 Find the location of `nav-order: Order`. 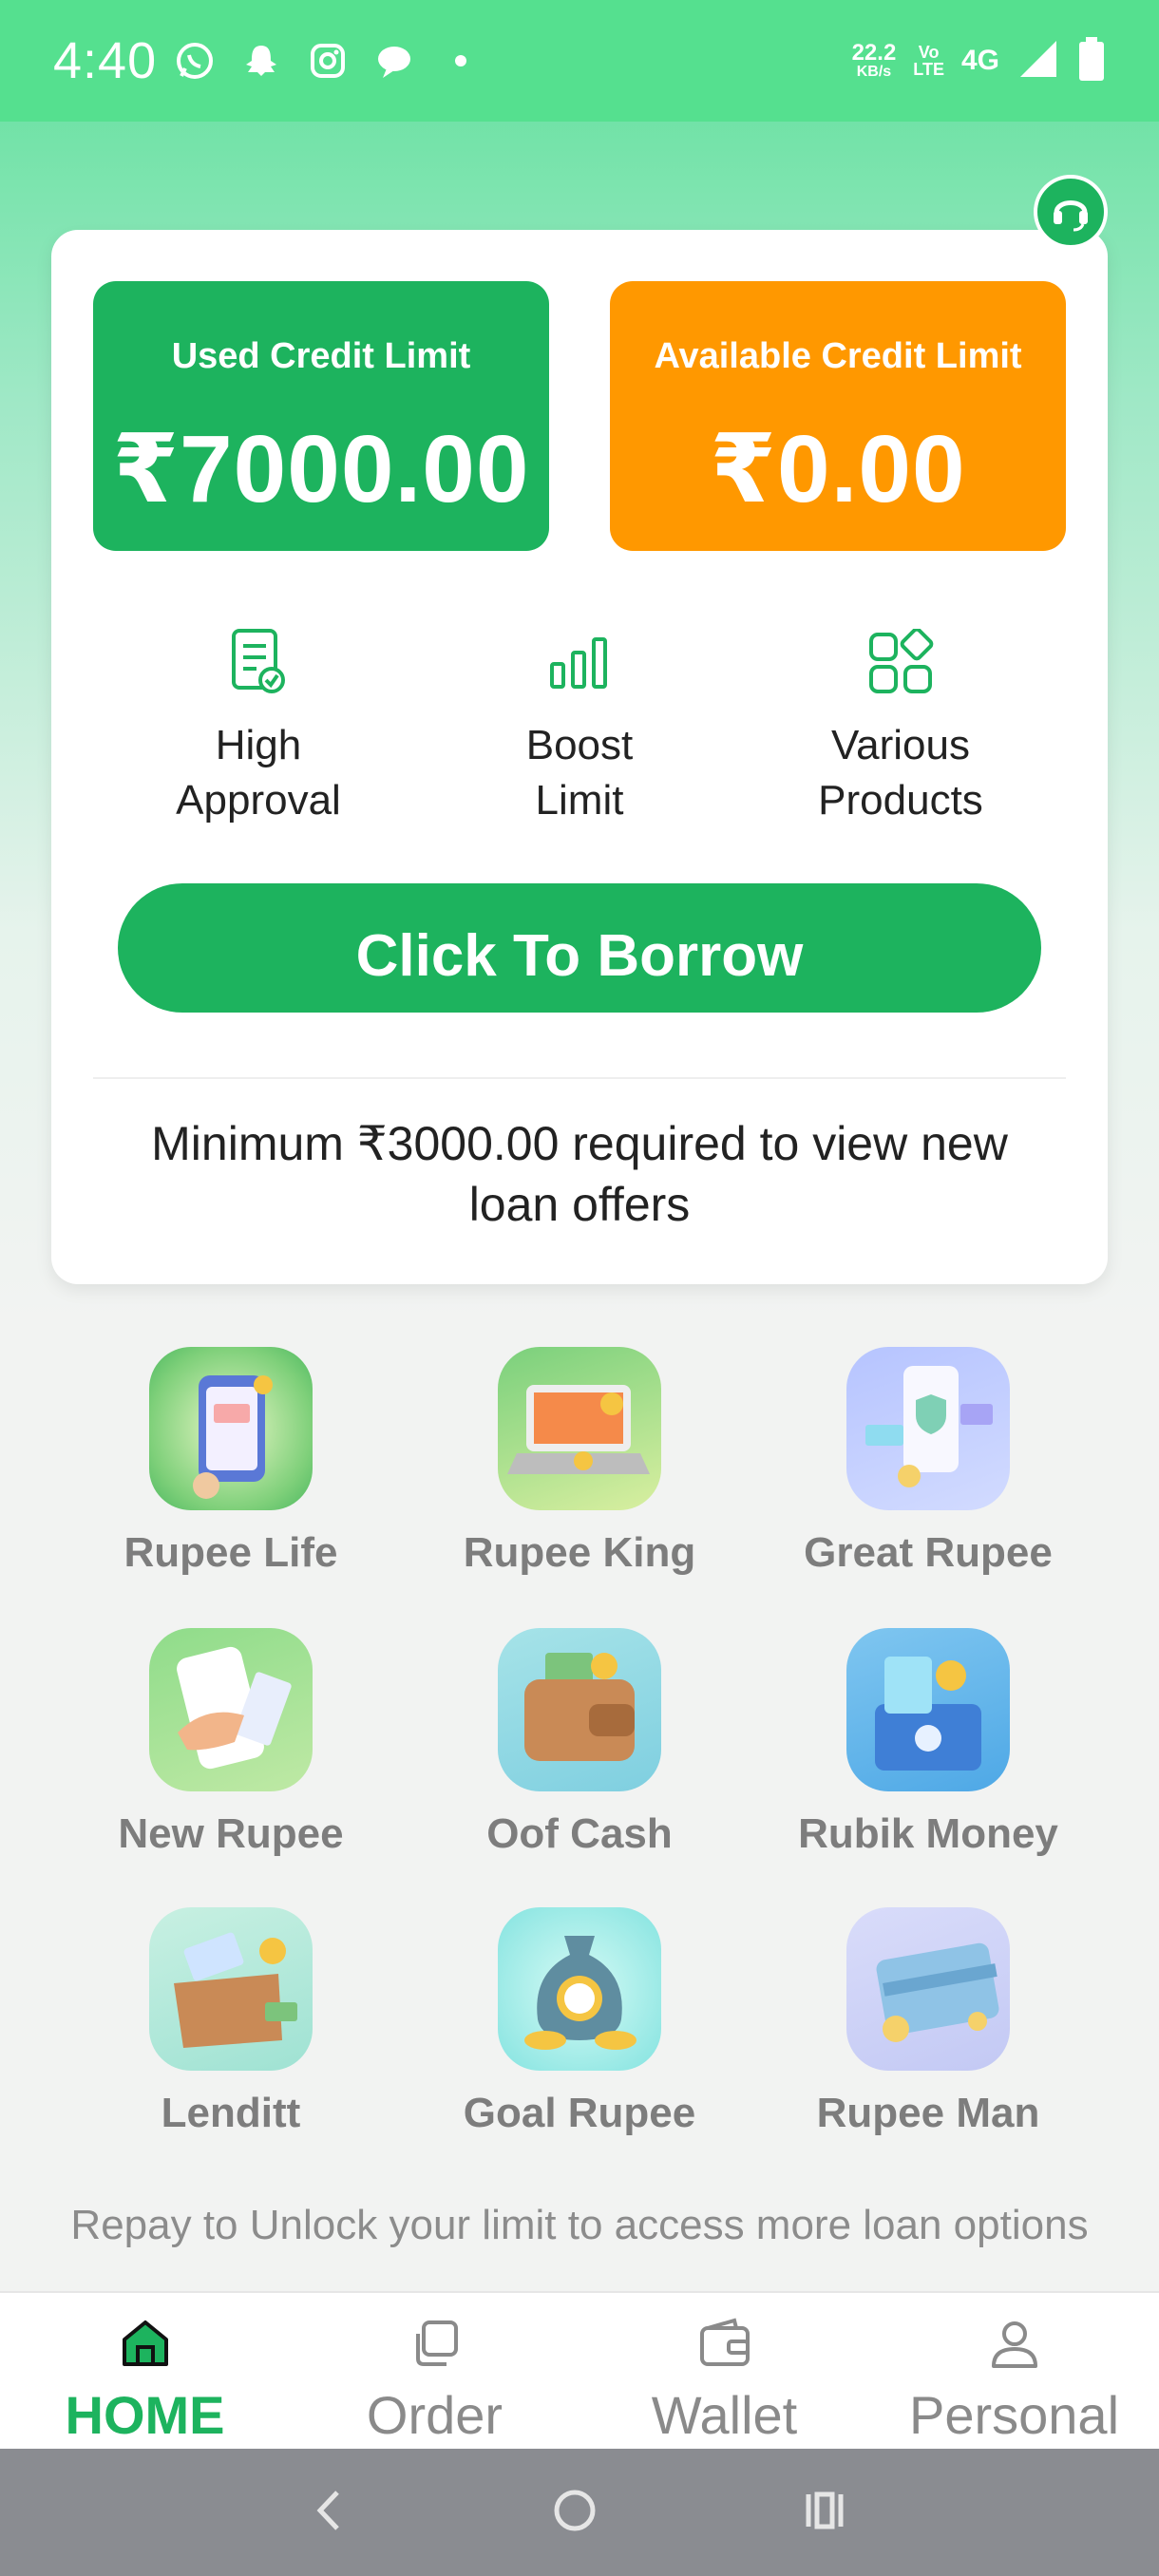

nav-order: Order is located at coordinates (435, 2371).